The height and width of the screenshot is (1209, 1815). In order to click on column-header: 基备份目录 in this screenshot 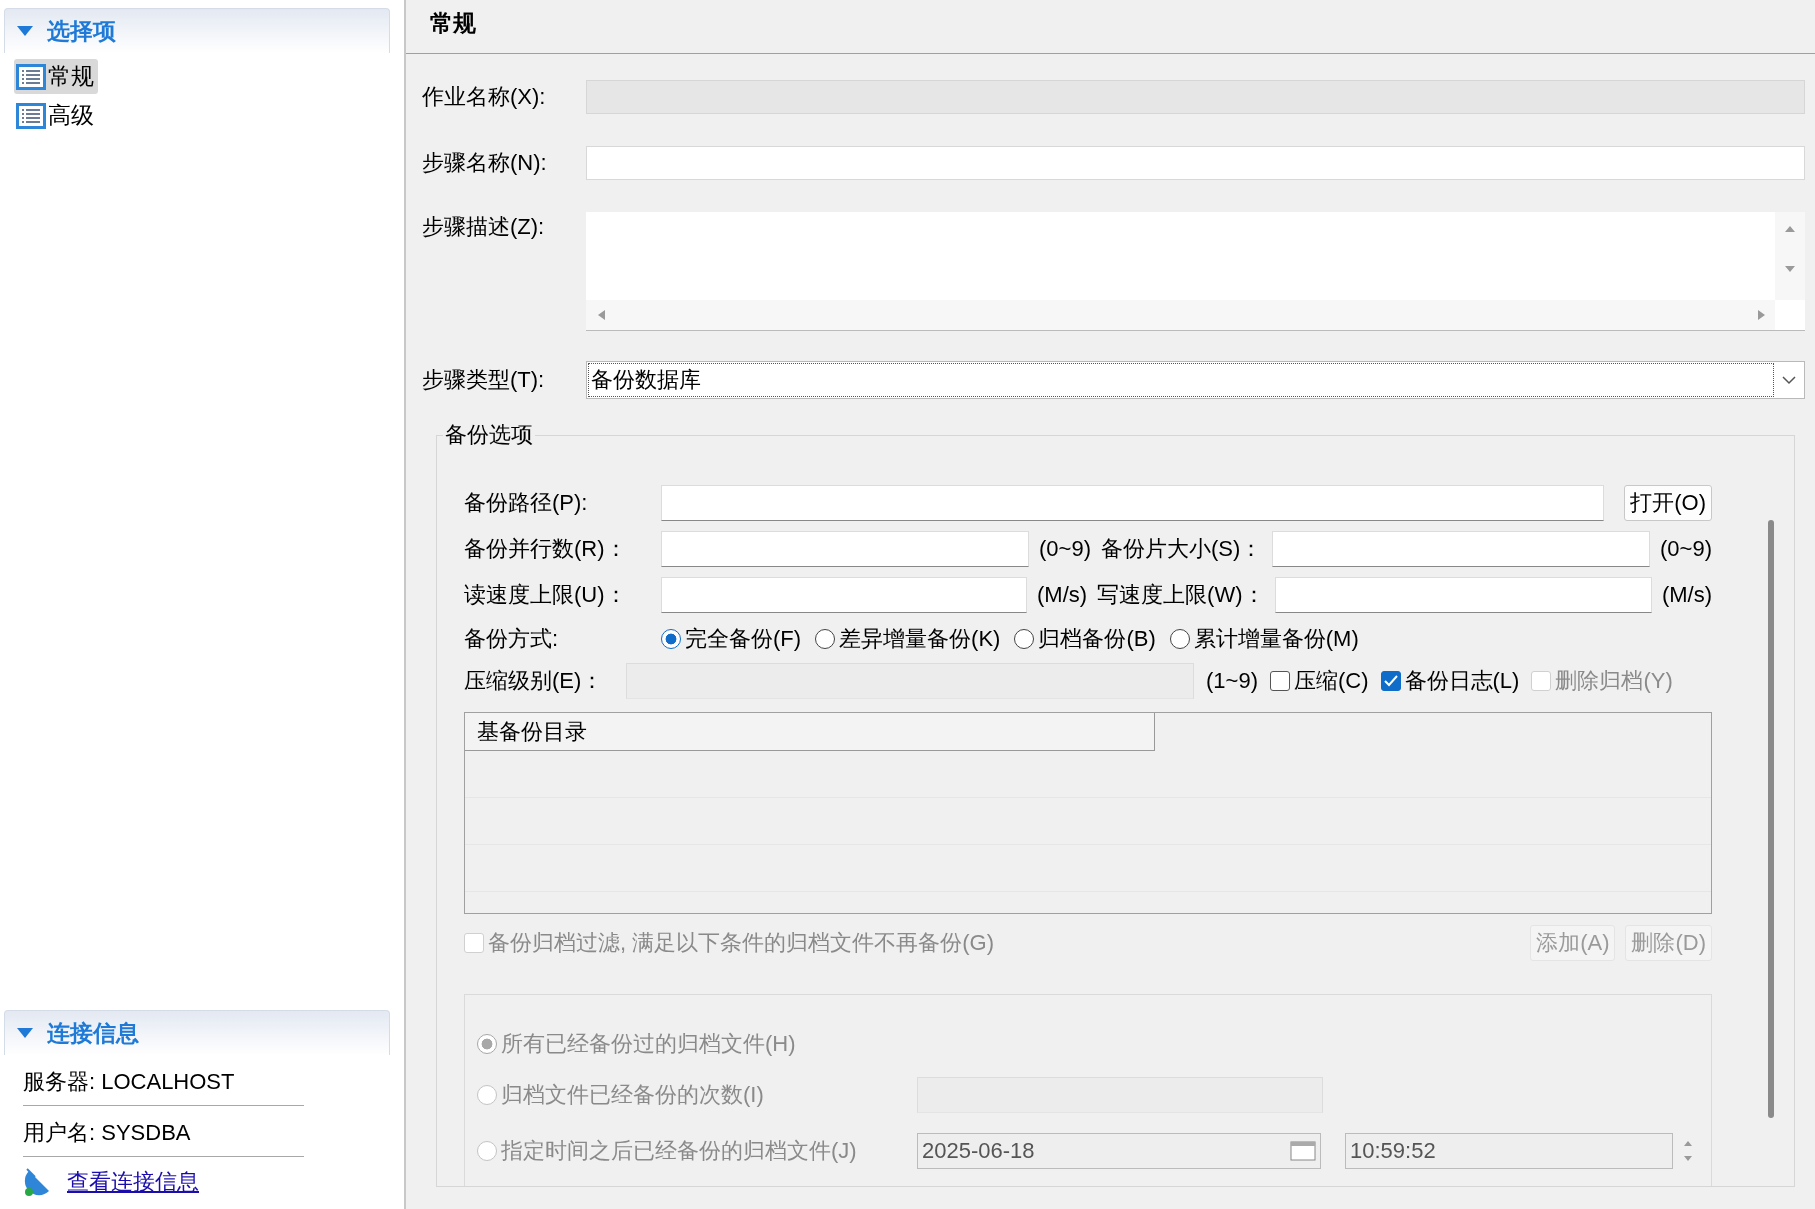, I will do `click(810, 732)`.